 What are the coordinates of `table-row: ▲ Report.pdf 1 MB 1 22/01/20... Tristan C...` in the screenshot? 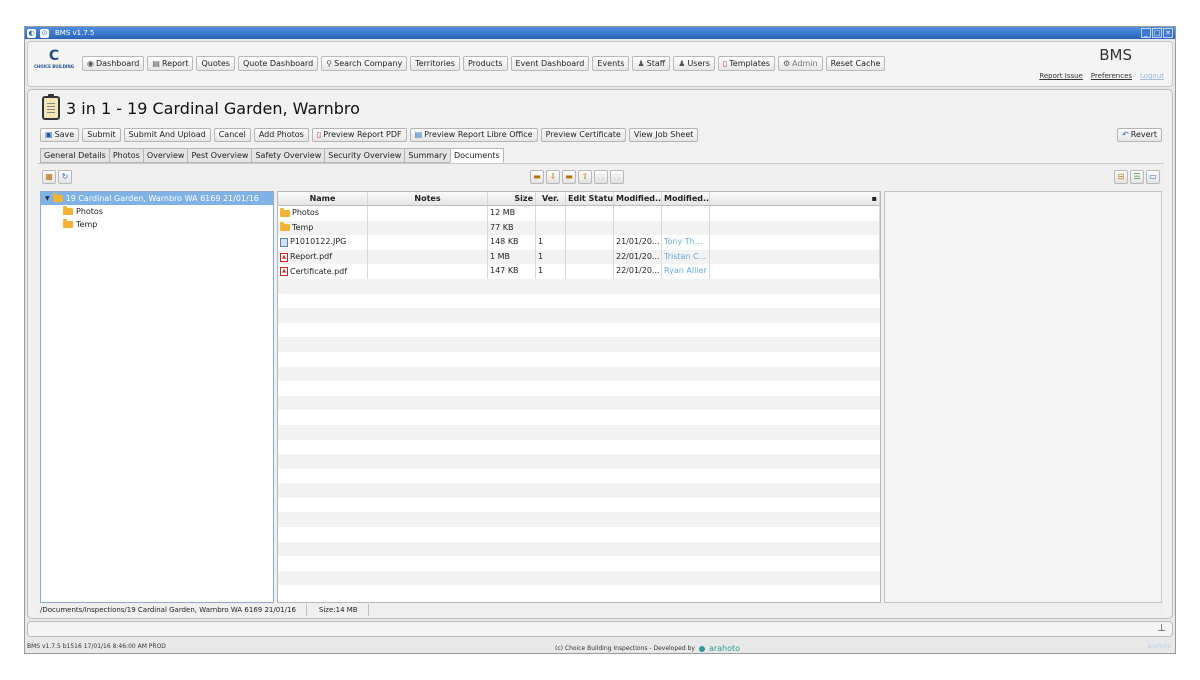 It's located at (579, 257).